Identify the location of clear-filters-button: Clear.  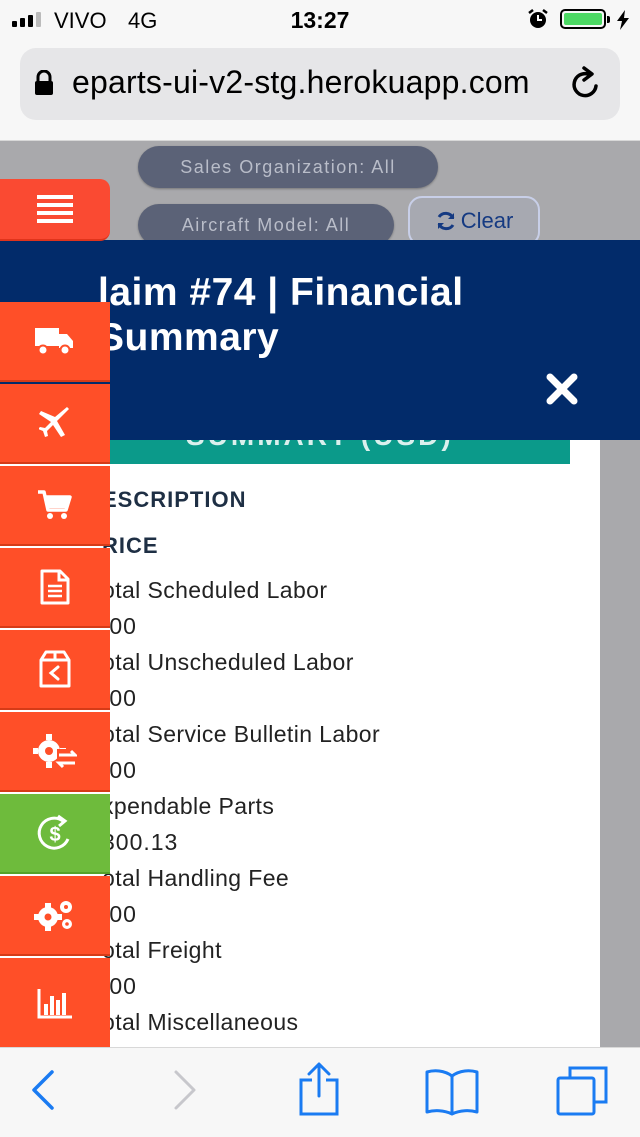
(474, 221).